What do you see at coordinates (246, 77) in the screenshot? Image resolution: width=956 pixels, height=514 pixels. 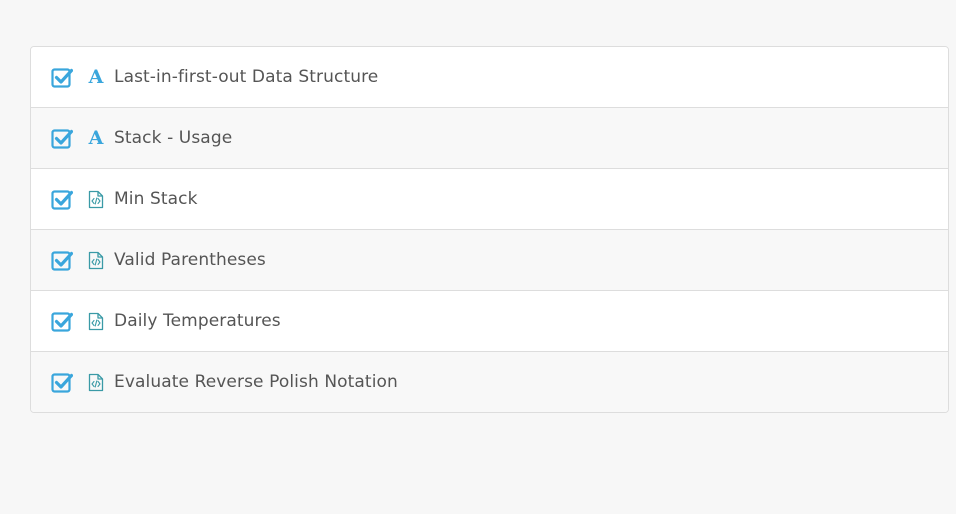 I see `list-item-label: Last-in-first-out Data Structure` at bounding box center [246, 77].